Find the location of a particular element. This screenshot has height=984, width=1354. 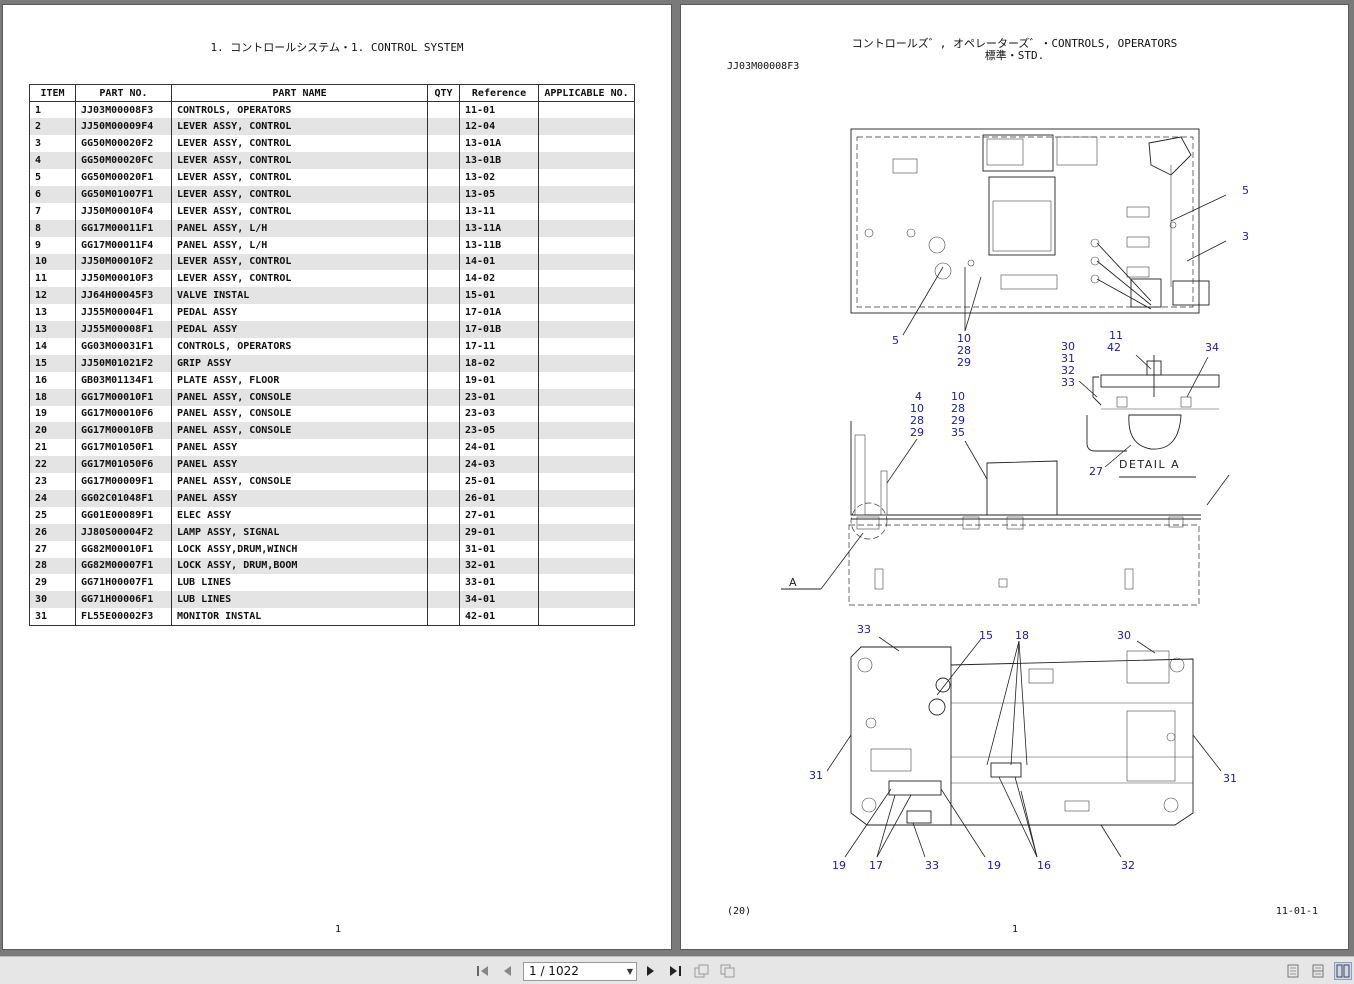

cell-reference: 19-01 is located at coordinates (499, 380).